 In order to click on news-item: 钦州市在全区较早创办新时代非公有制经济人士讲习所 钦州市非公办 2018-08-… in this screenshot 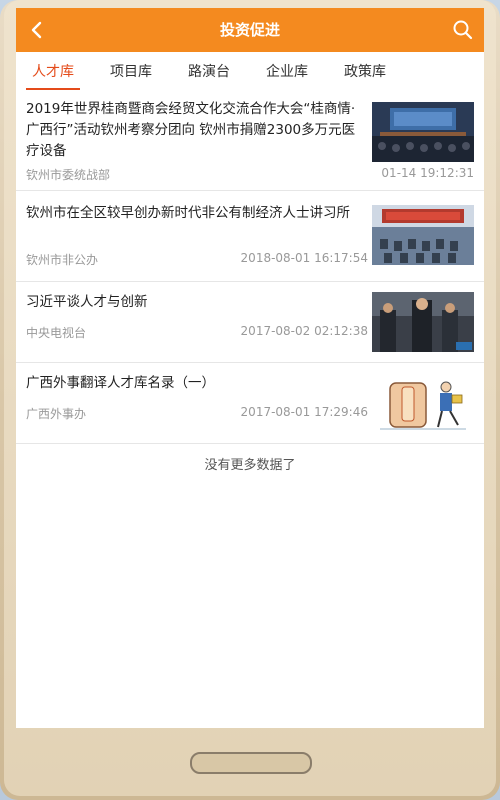, I will do `click(250, 236)`.